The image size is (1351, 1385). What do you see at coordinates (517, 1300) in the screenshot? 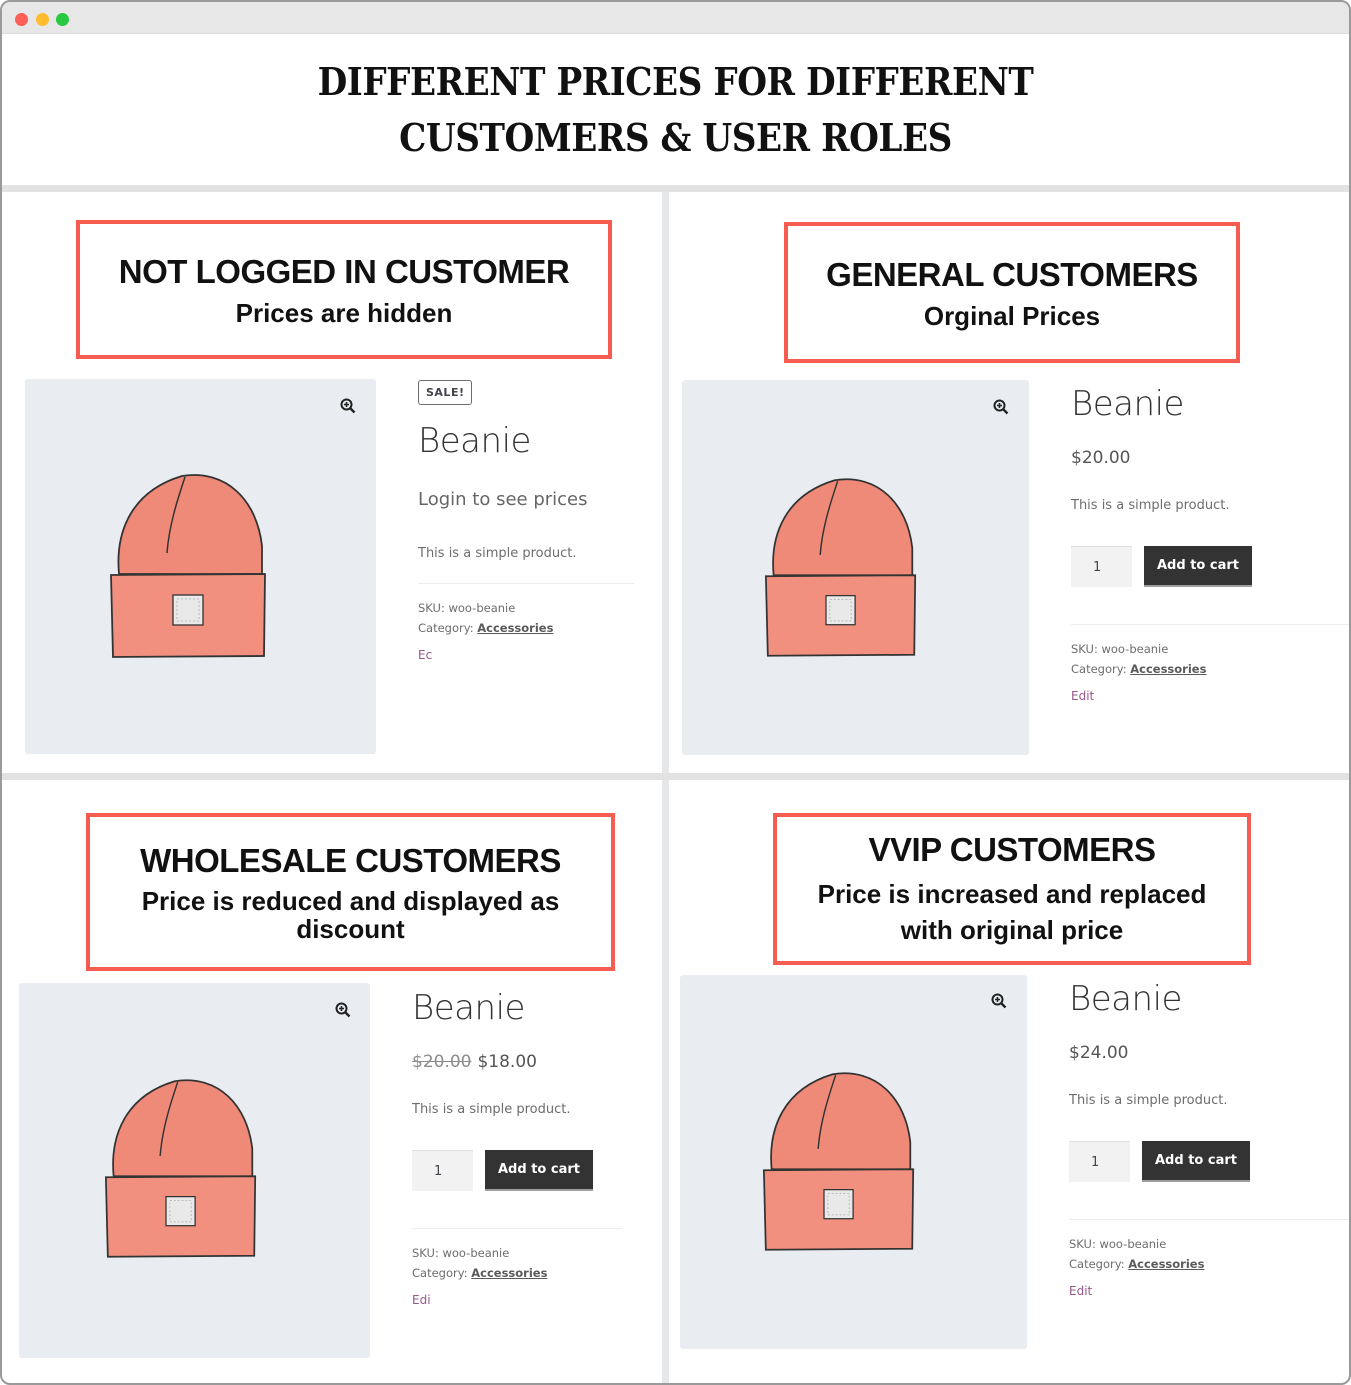
I see `edit-link: Edi` at bounding box center [517, 1300].